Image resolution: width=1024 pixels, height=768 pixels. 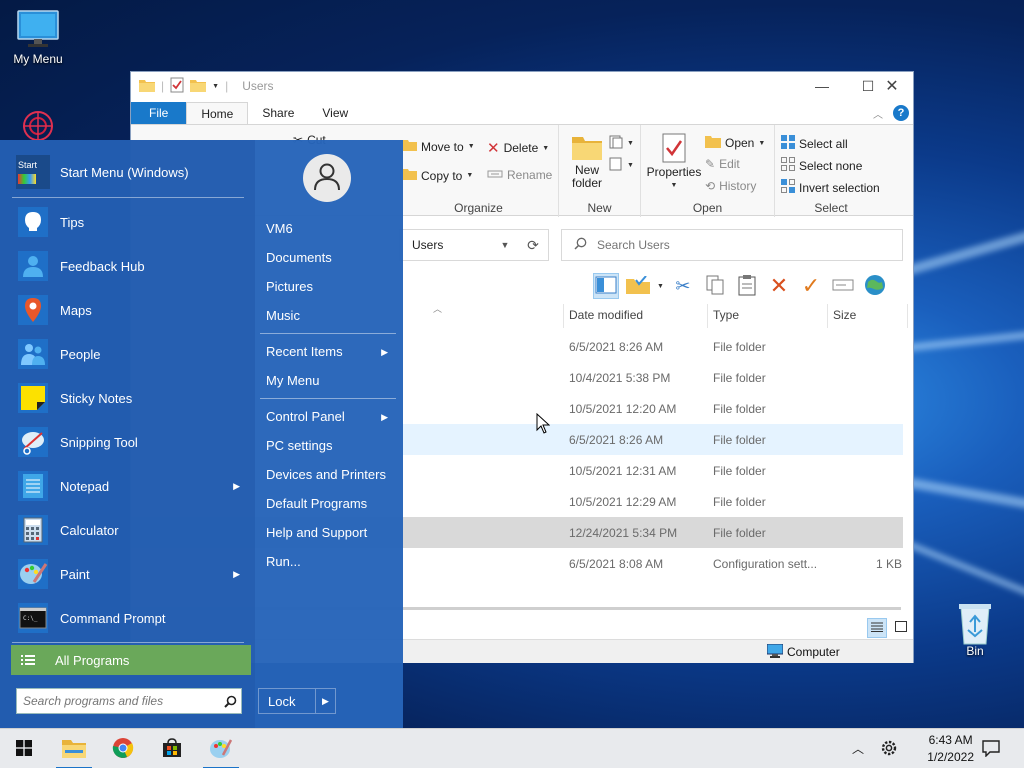 What do you see at coordinates (621, 143) in the screenshot?
I see `new-item-button: ▼` at bounding box center [621, 143].